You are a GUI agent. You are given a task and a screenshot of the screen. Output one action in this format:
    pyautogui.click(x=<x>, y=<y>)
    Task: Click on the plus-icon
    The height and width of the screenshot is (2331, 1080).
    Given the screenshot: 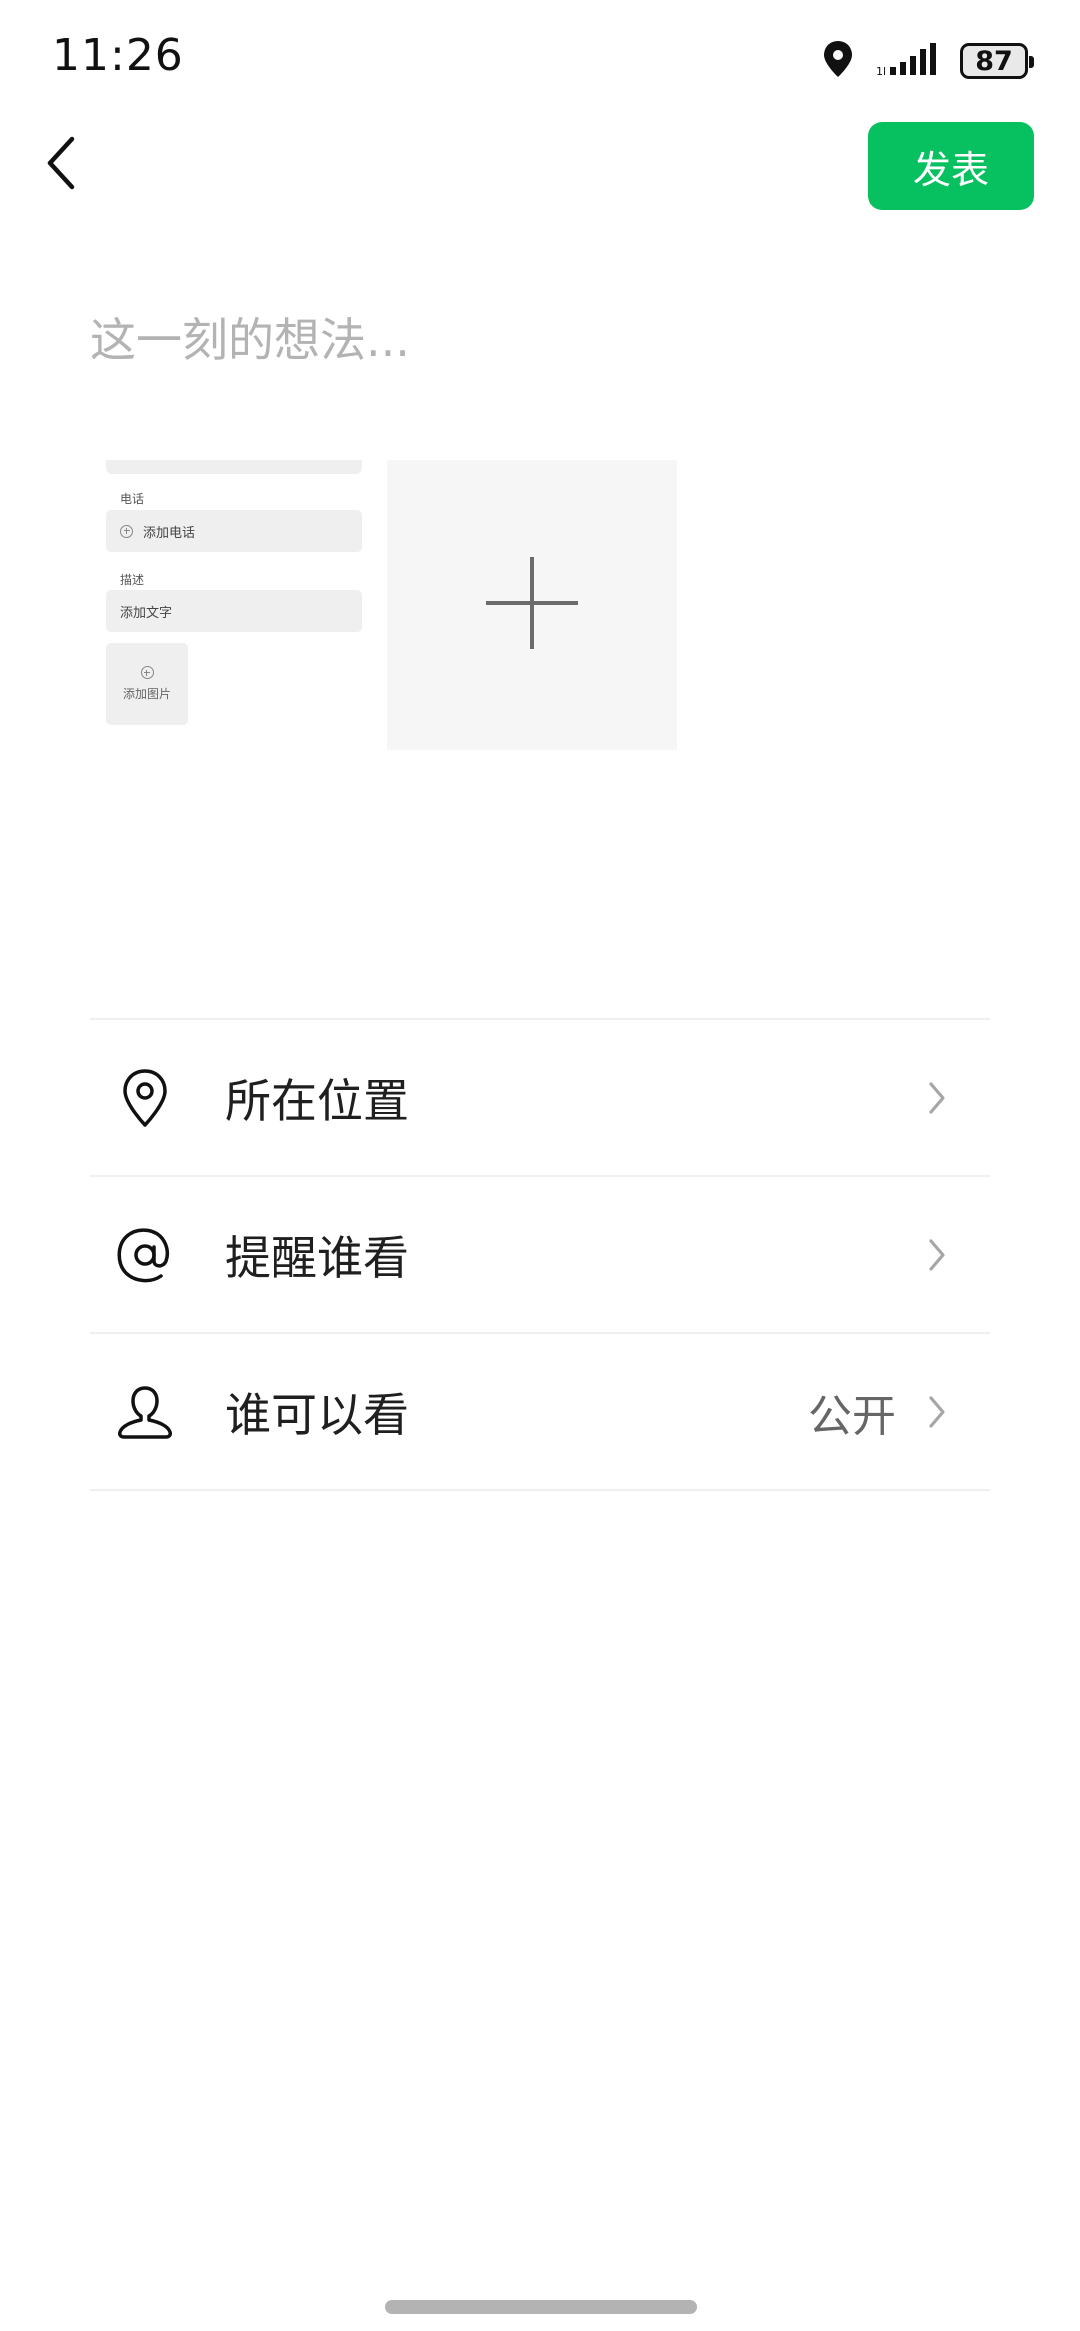 What is the action you would take?
    pyautogui.click(x=532, y=605)
    